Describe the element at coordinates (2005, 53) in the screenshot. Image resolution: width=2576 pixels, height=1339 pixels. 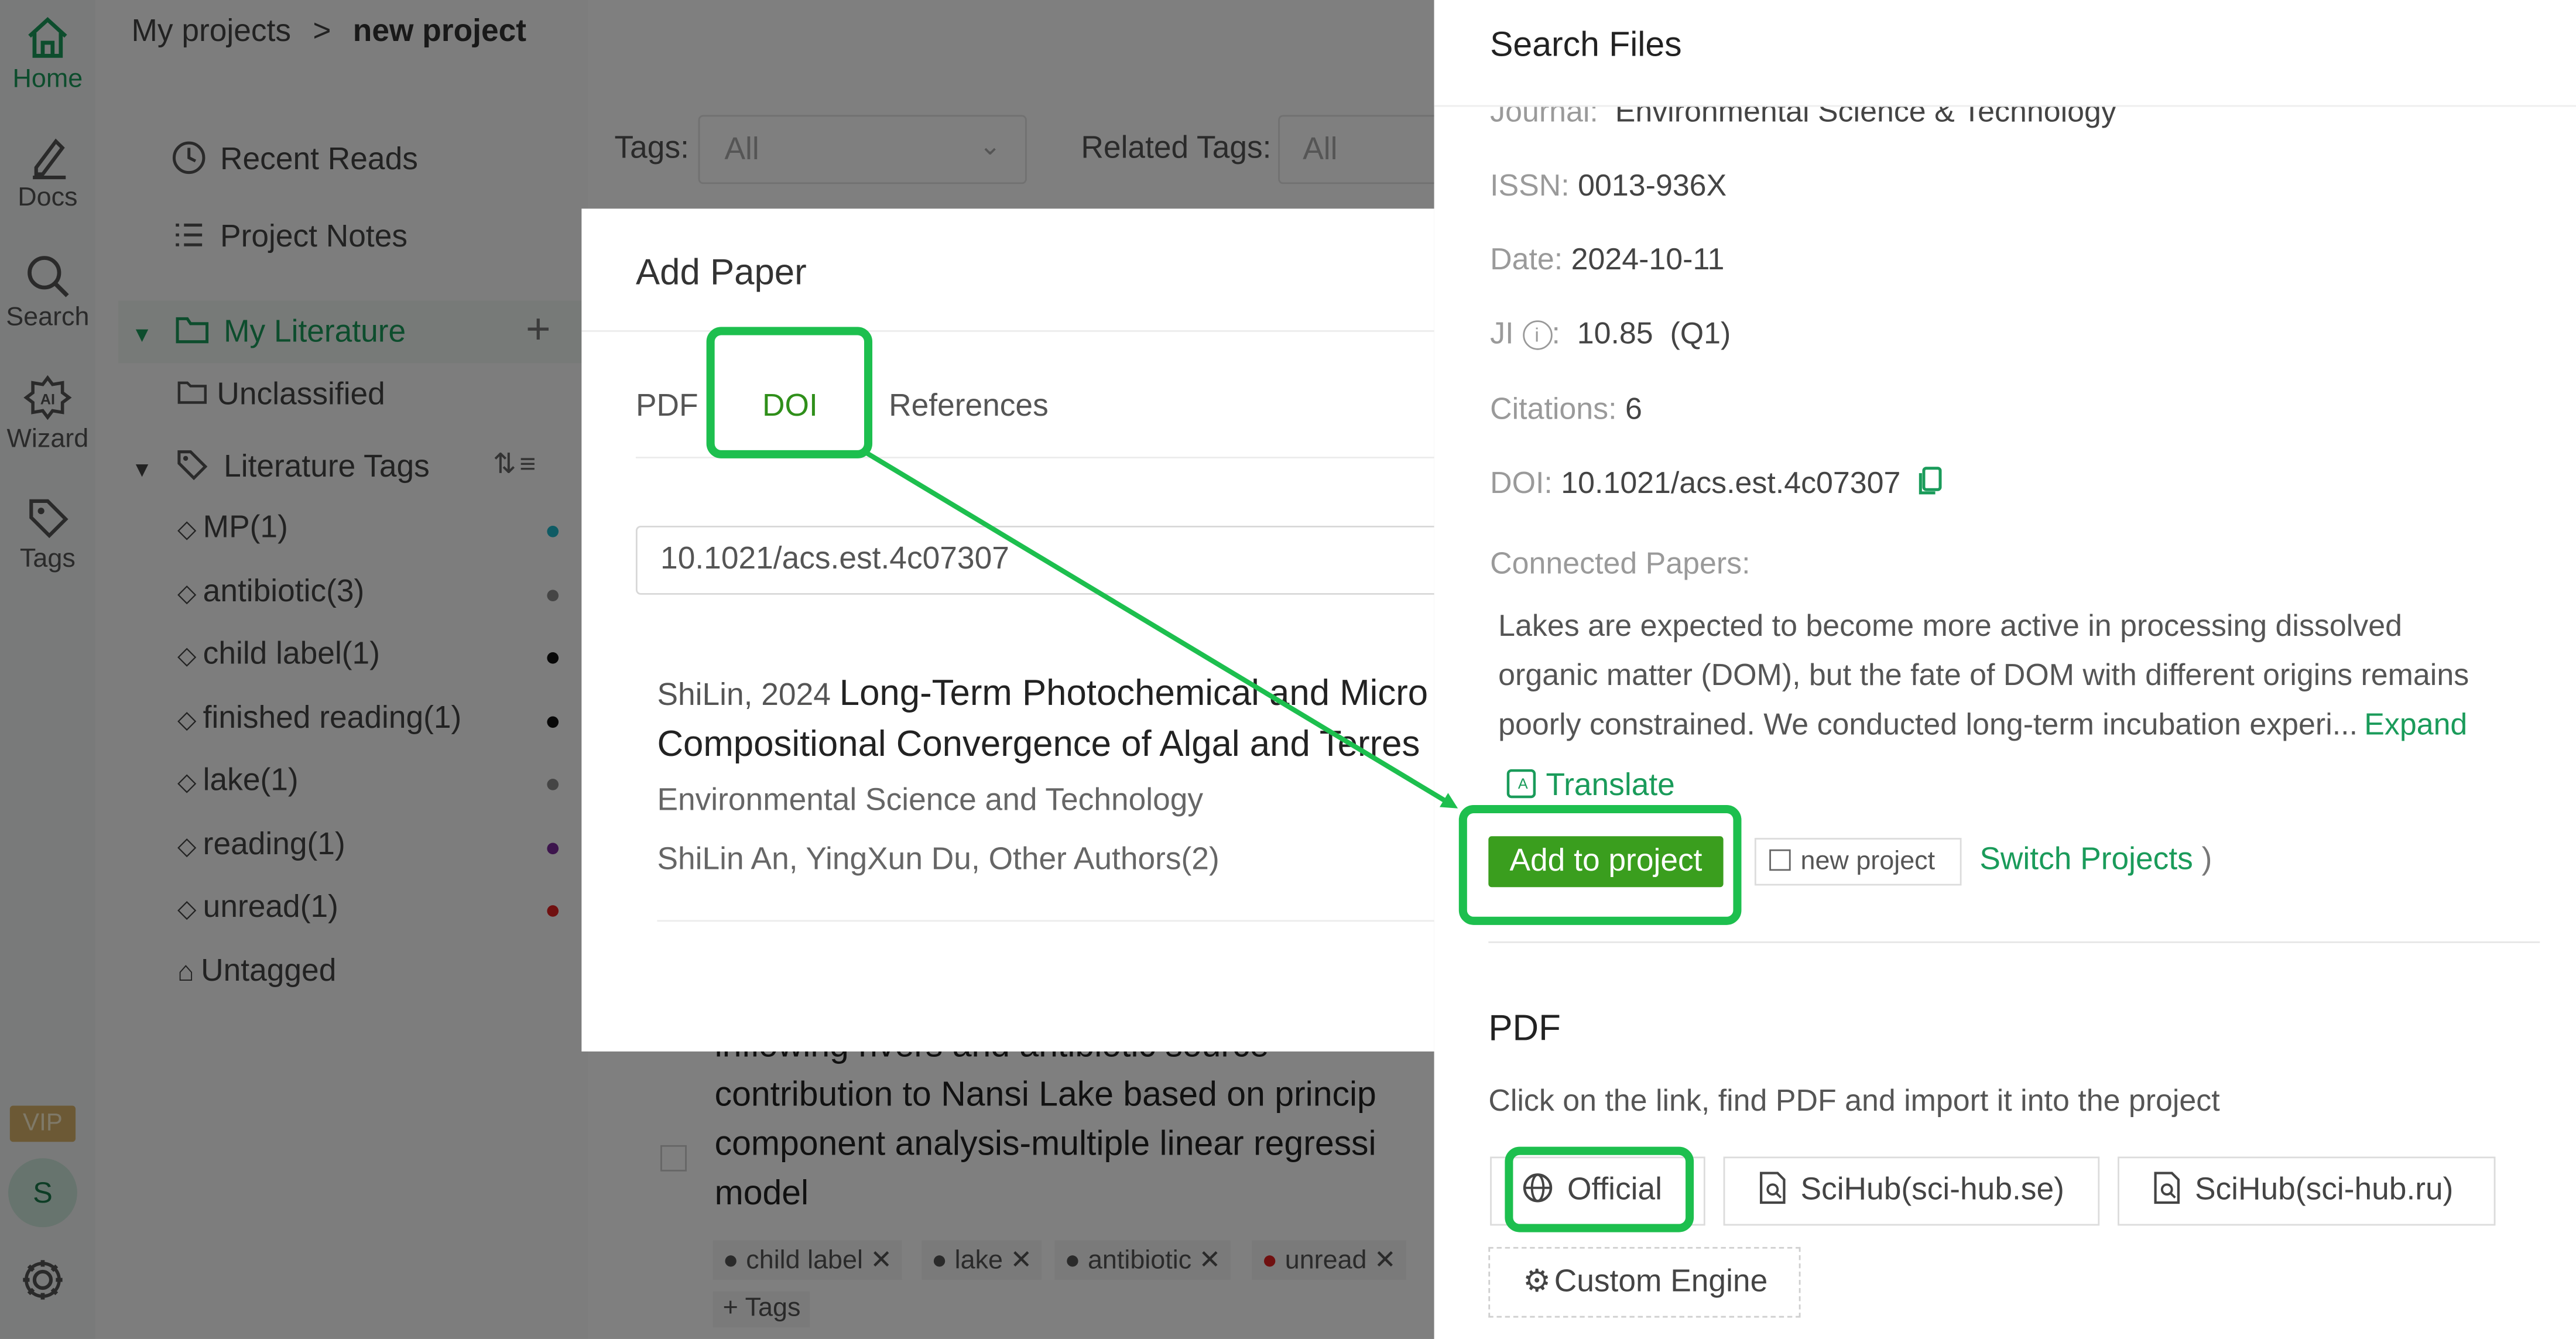
I see `panel-header: Search Files` at that location.